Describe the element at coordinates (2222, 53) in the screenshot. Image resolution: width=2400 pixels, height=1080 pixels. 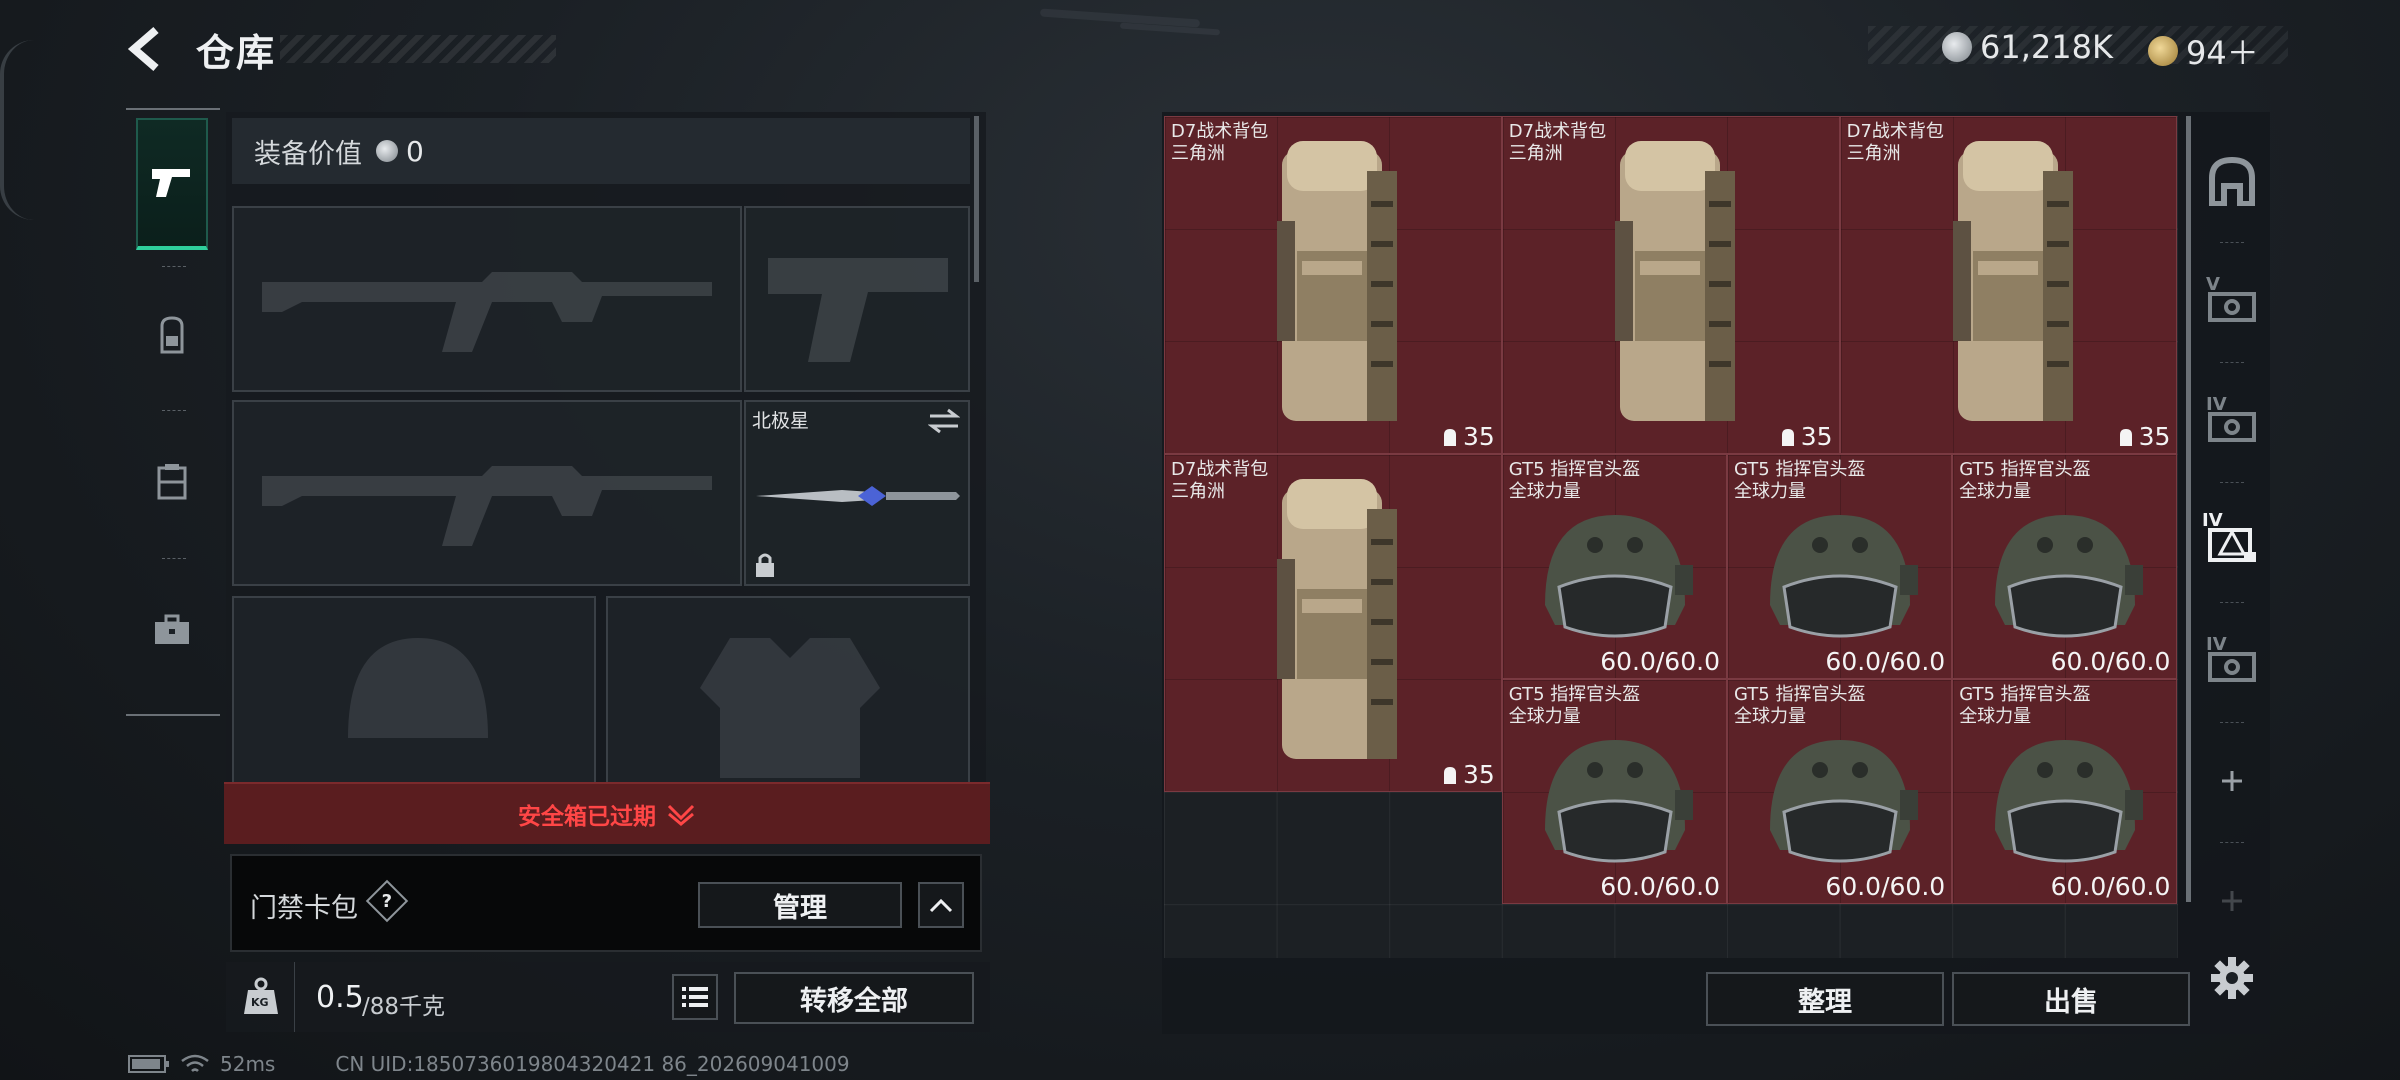
I see `currency-gold: 94＋` at that location.